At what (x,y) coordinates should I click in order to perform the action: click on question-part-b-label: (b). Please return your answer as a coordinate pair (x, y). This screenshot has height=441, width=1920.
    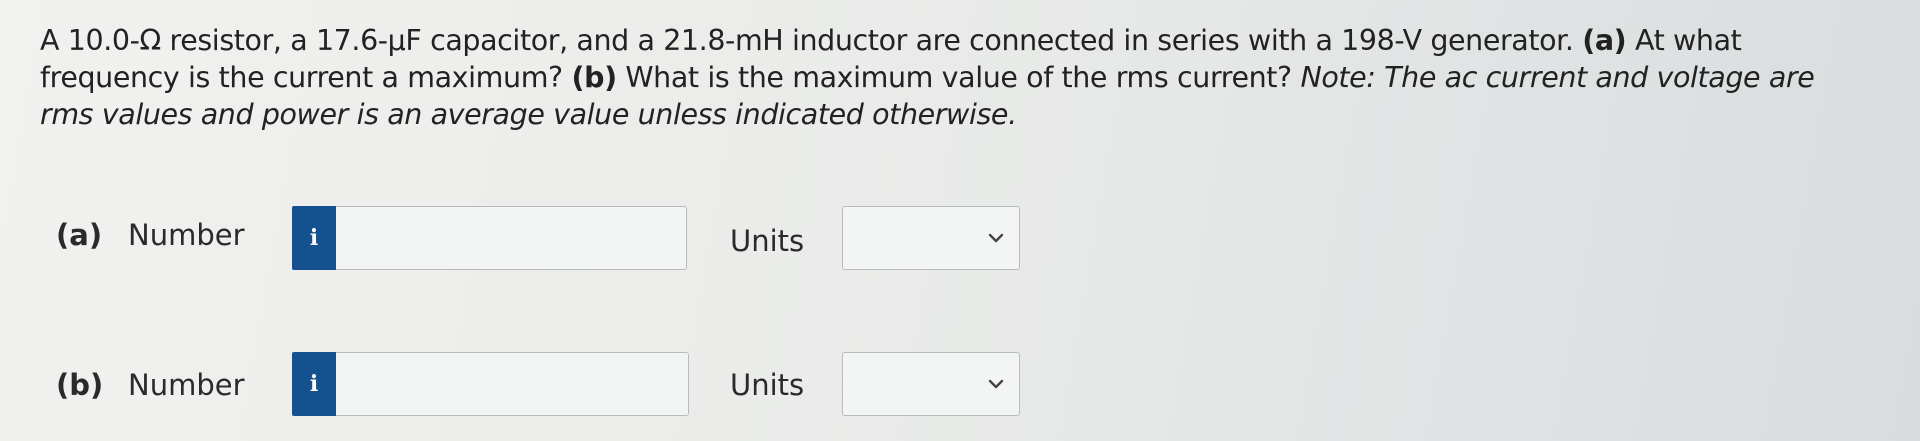
    Looking at the image, I should click on (594, 77).